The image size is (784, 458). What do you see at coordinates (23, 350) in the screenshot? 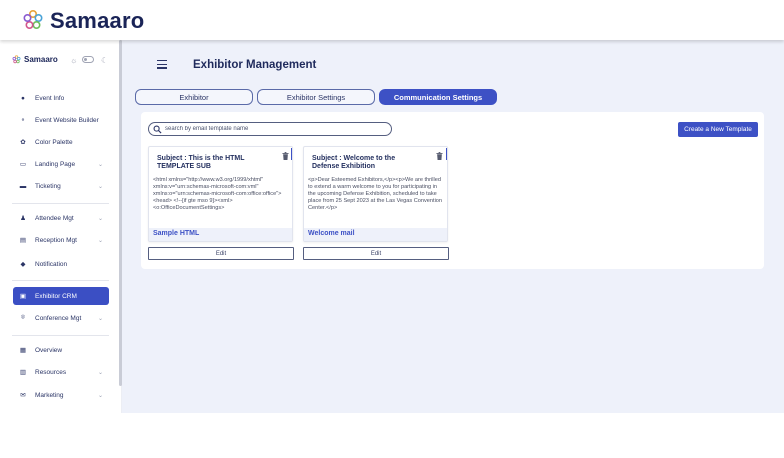
I see `overview-icon: ▦` at bounding box center [23, 350].